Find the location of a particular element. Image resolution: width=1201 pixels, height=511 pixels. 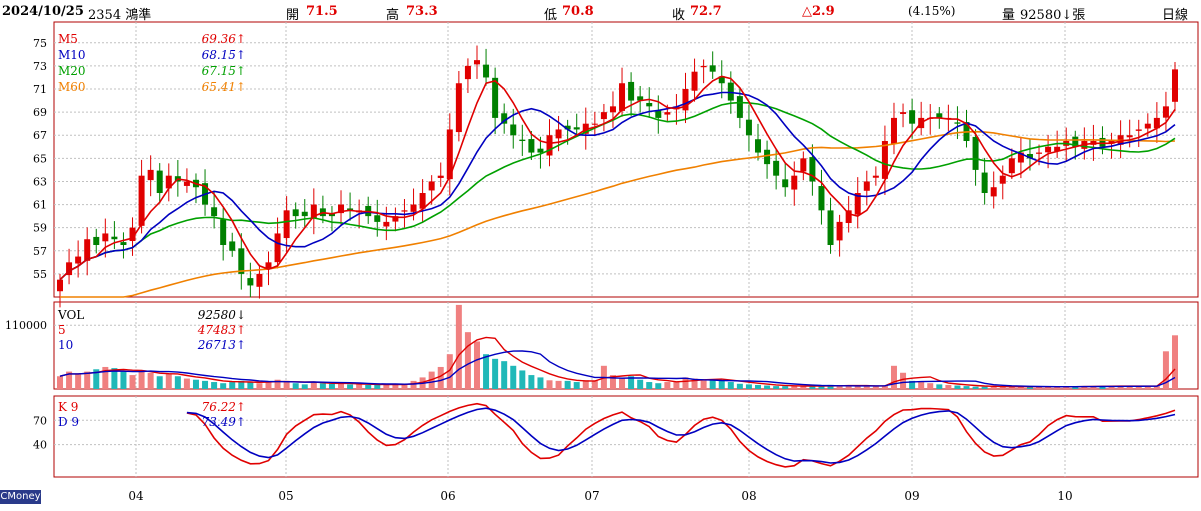

price-tick-label: 69 is located at coordinates (40, 112).